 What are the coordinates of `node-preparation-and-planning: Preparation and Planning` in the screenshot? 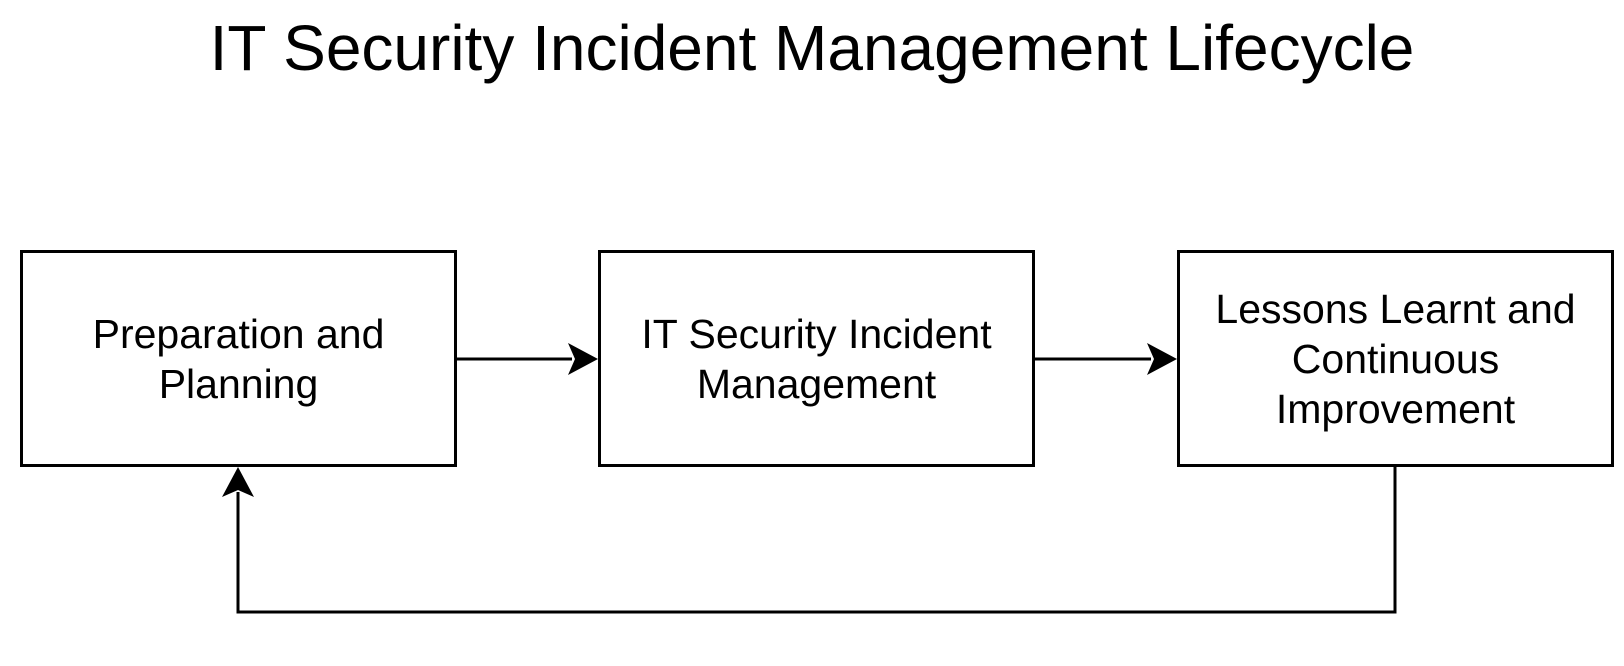 It's located at (238, 358).